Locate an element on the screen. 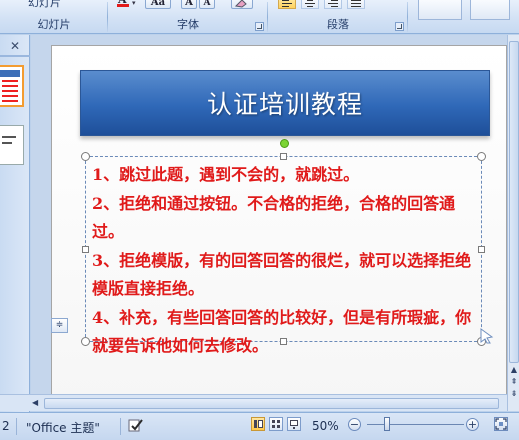 The image size is (519, 440). normal-view-icon is located at coordinates (258, 424).